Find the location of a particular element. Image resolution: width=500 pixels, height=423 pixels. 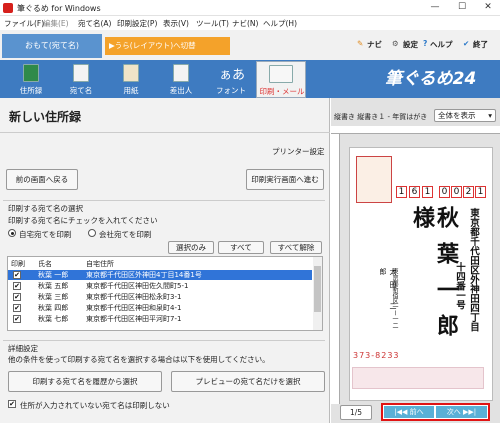

zoom-value: 全体を表示 is located at coordinates (457, 115).